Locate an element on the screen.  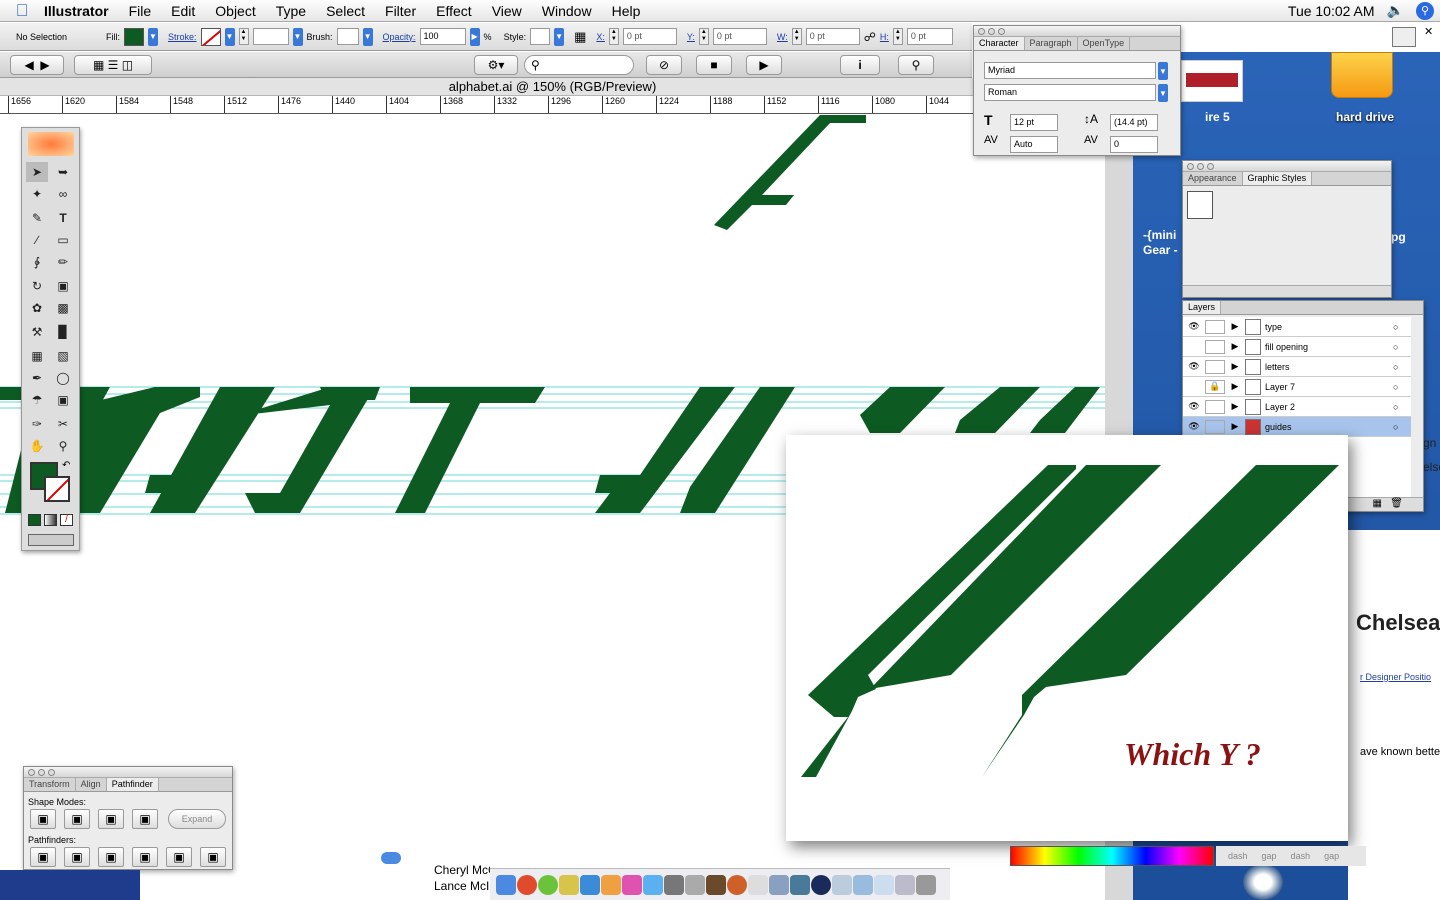
email-sender-1: Cheryl McCaulley is located at coordinates (462, 870).